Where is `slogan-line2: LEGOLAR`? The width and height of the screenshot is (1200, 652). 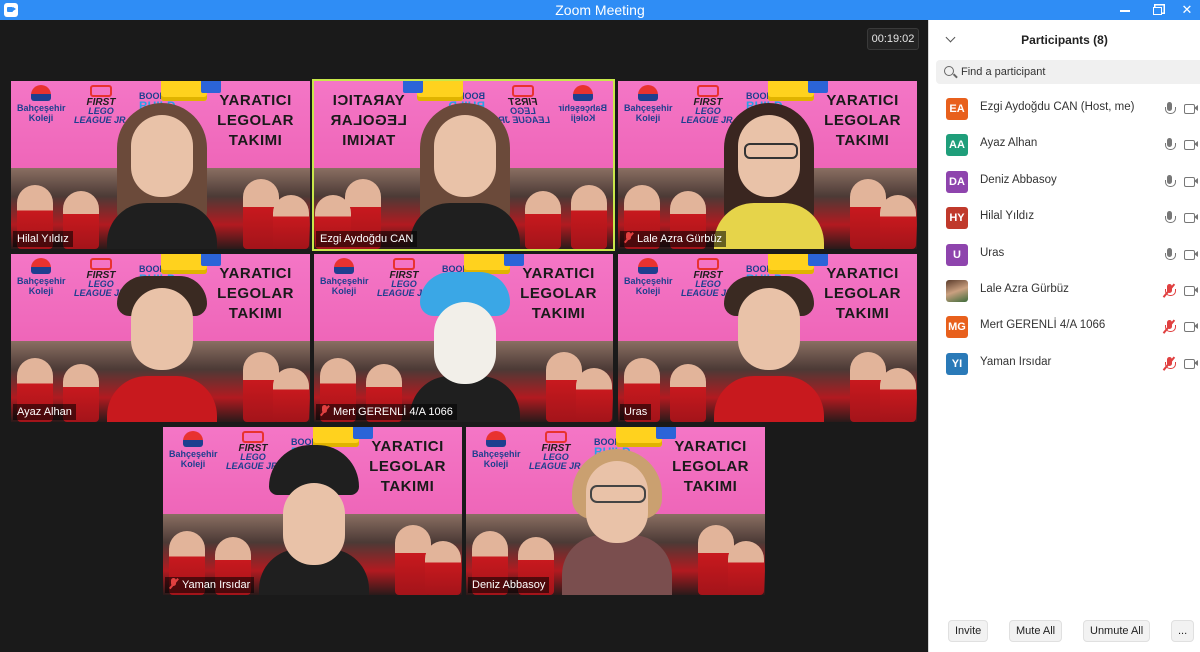 slogan-line2: LEGOLAR is located at coordinates (368, 120).